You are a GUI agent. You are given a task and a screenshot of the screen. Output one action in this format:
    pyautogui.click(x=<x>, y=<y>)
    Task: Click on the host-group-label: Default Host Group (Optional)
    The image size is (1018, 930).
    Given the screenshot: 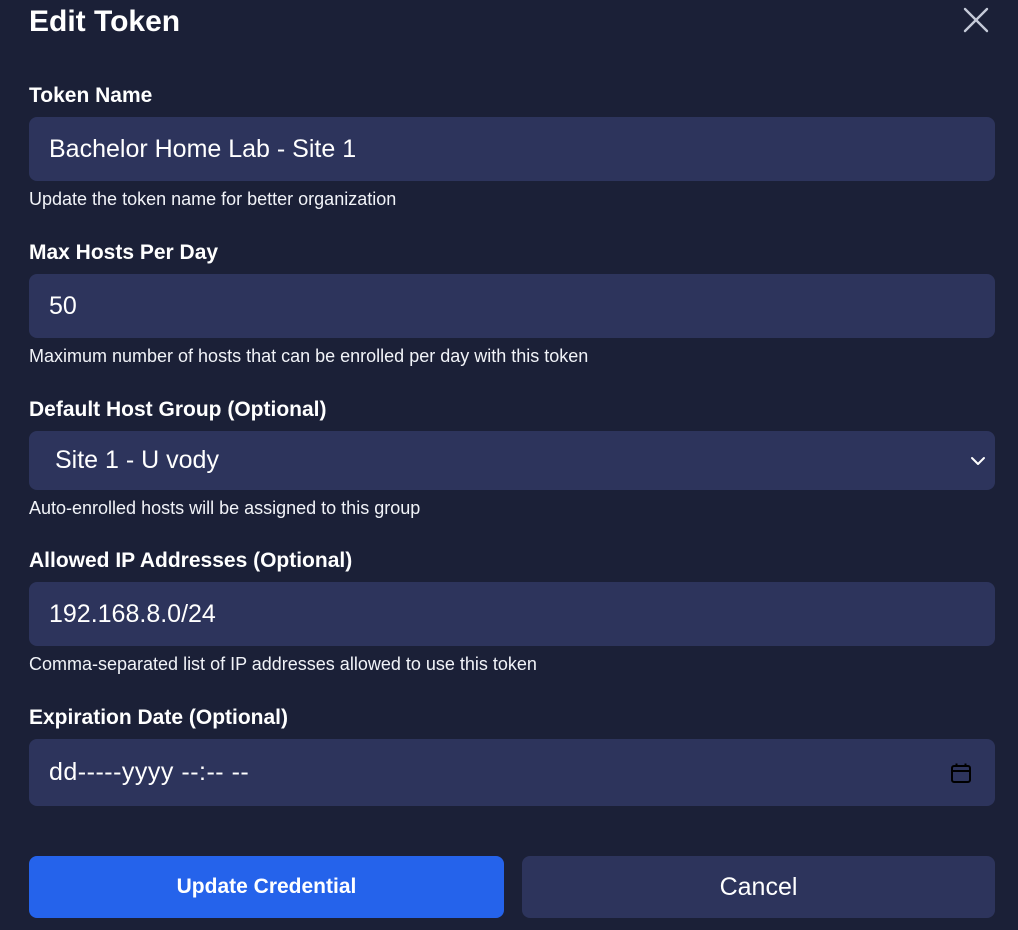 What is the action you would take?
    pyautogui.click(x=178, y=409)
    